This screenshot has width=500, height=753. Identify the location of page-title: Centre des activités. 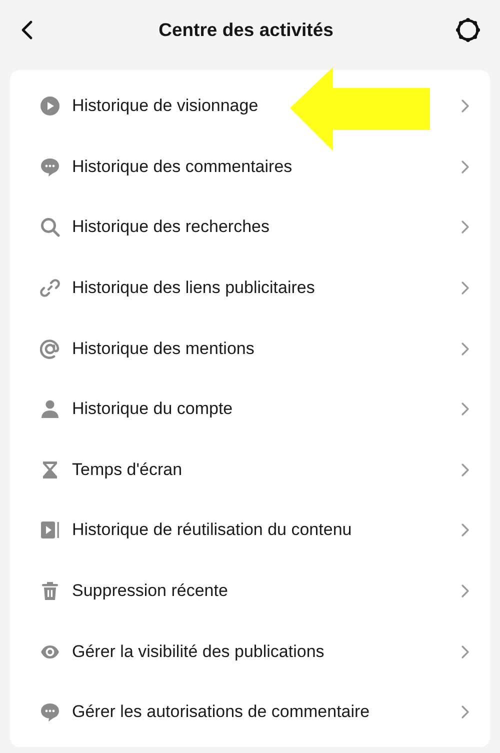
(246, 30).